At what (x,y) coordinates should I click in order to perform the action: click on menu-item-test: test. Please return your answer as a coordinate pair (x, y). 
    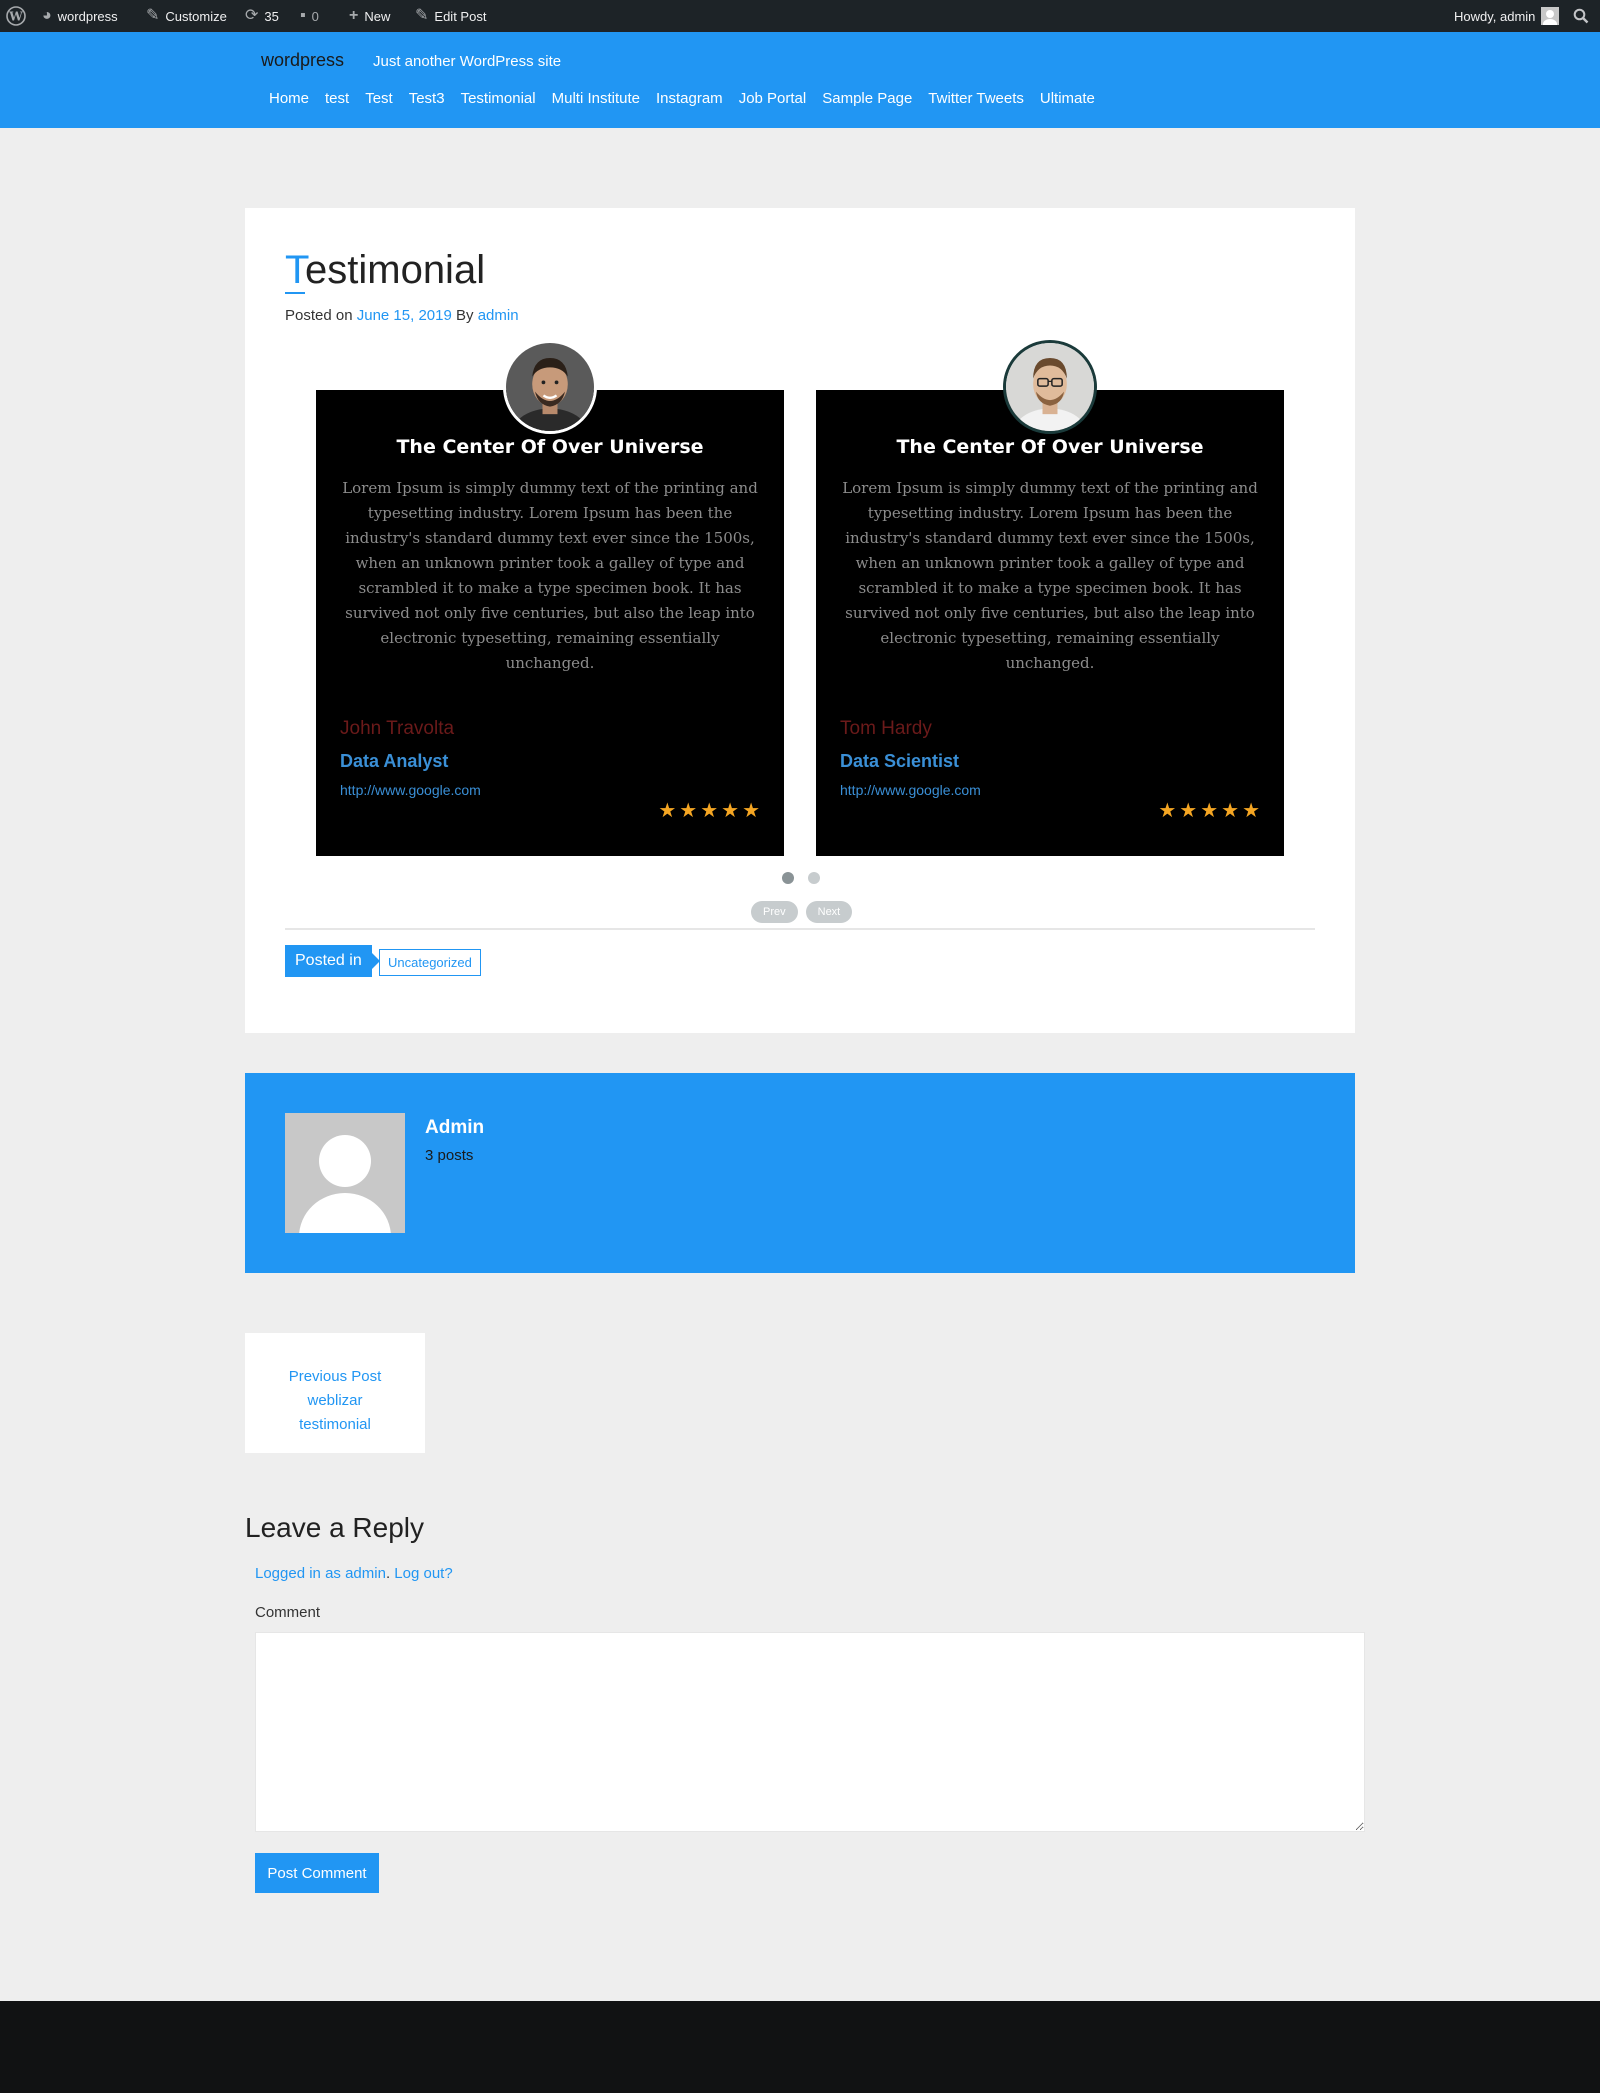
    Looking at the image, I should click on (337, 98).